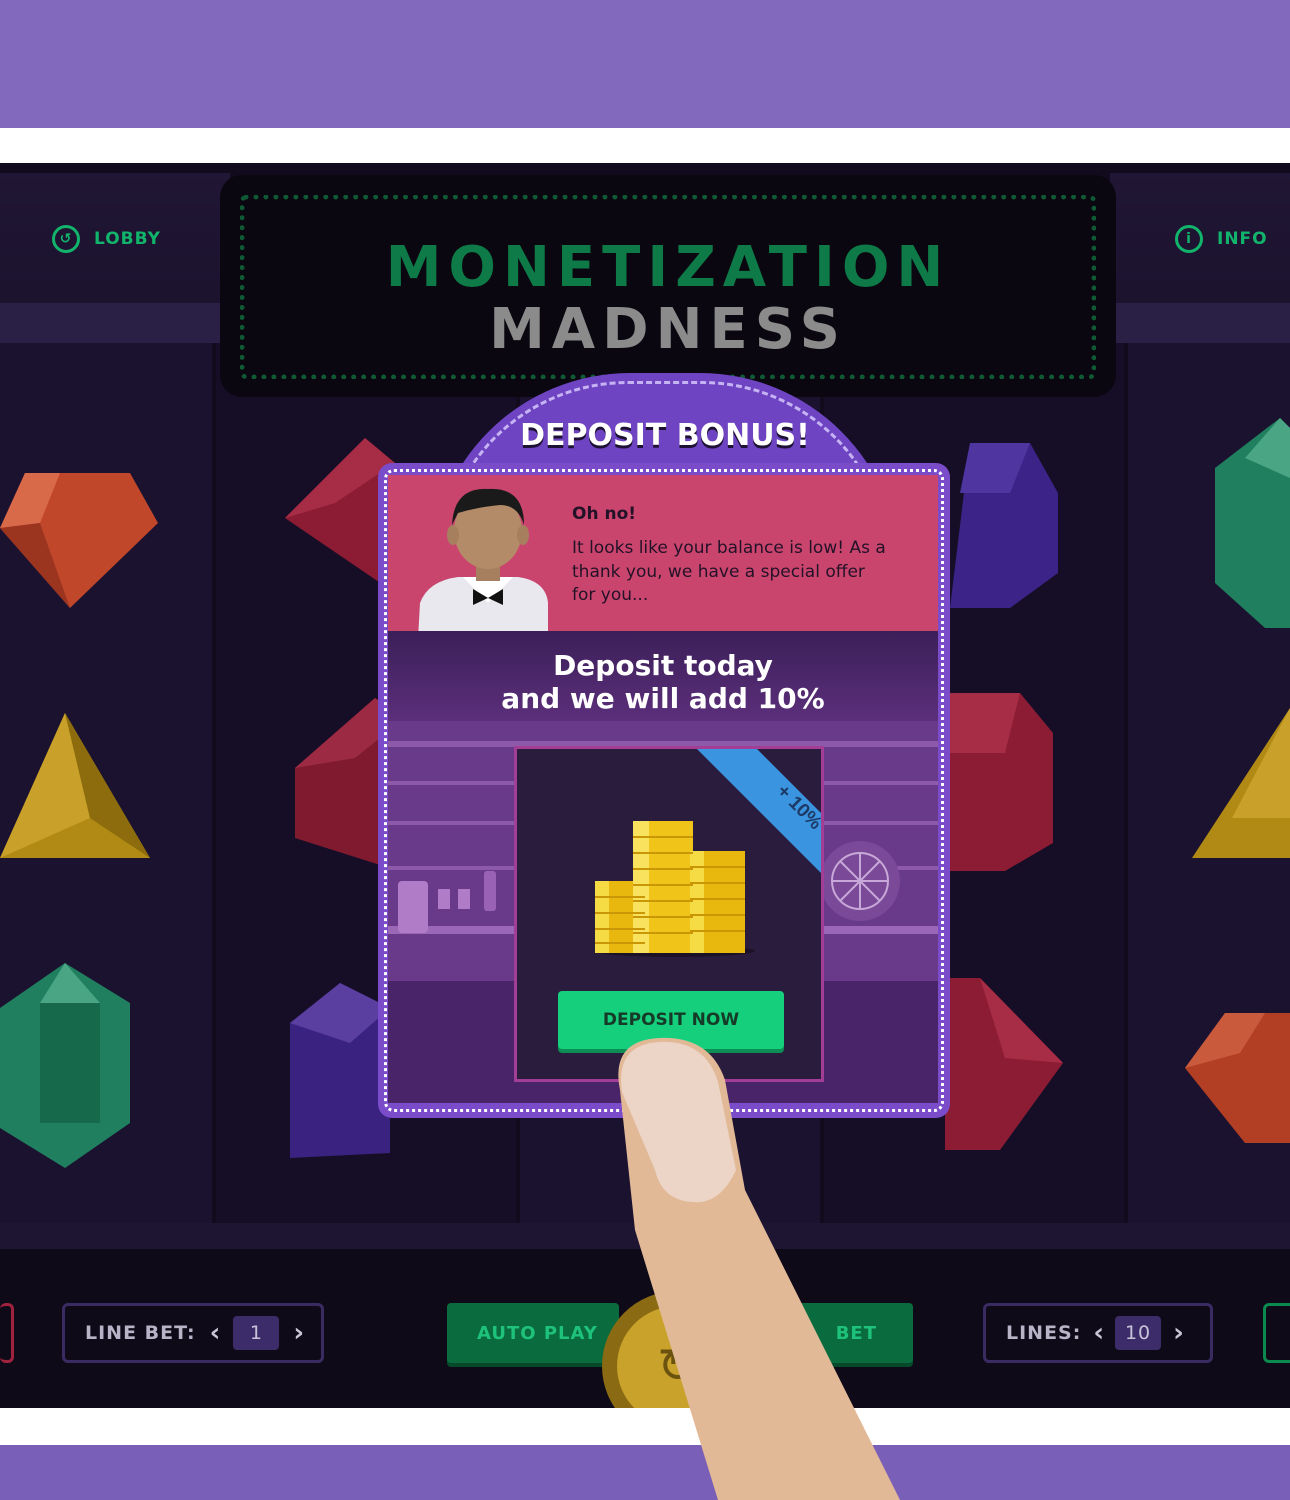 The height and width of the screenshot is (1500, 1290). Describe the element at coordinates (140, 1333) in the screenshot. I see `line-bet-label: LINE BET:` at that location.